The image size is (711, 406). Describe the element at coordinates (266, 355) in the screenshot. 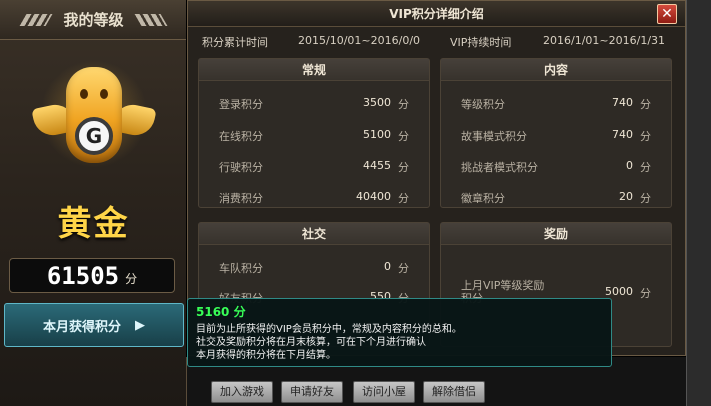

I see `tooltip-line-3: 本月获得的积分将在下月结算。` at that location.